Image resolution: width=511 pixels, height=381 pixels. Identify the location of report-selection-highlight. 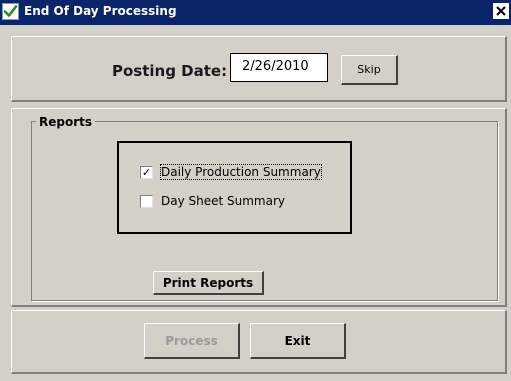
(234, 187).